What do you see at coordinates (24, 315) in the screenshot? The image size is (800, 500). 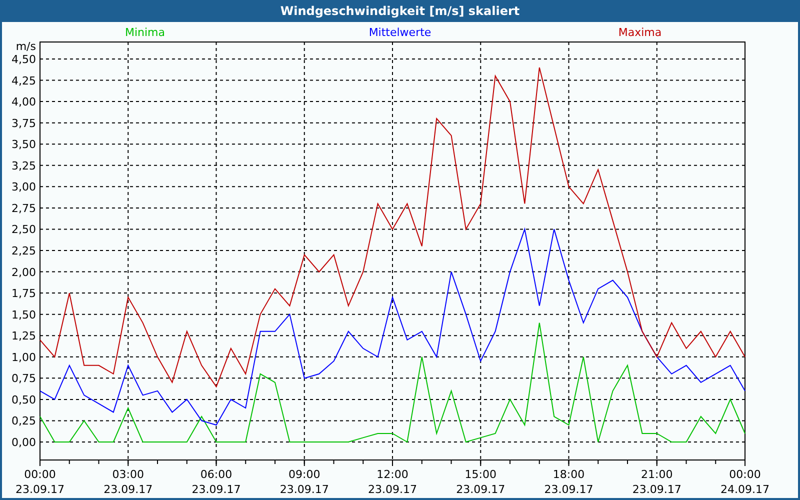 I see `axis-label: 1,50` at bounding box center [24, 315].